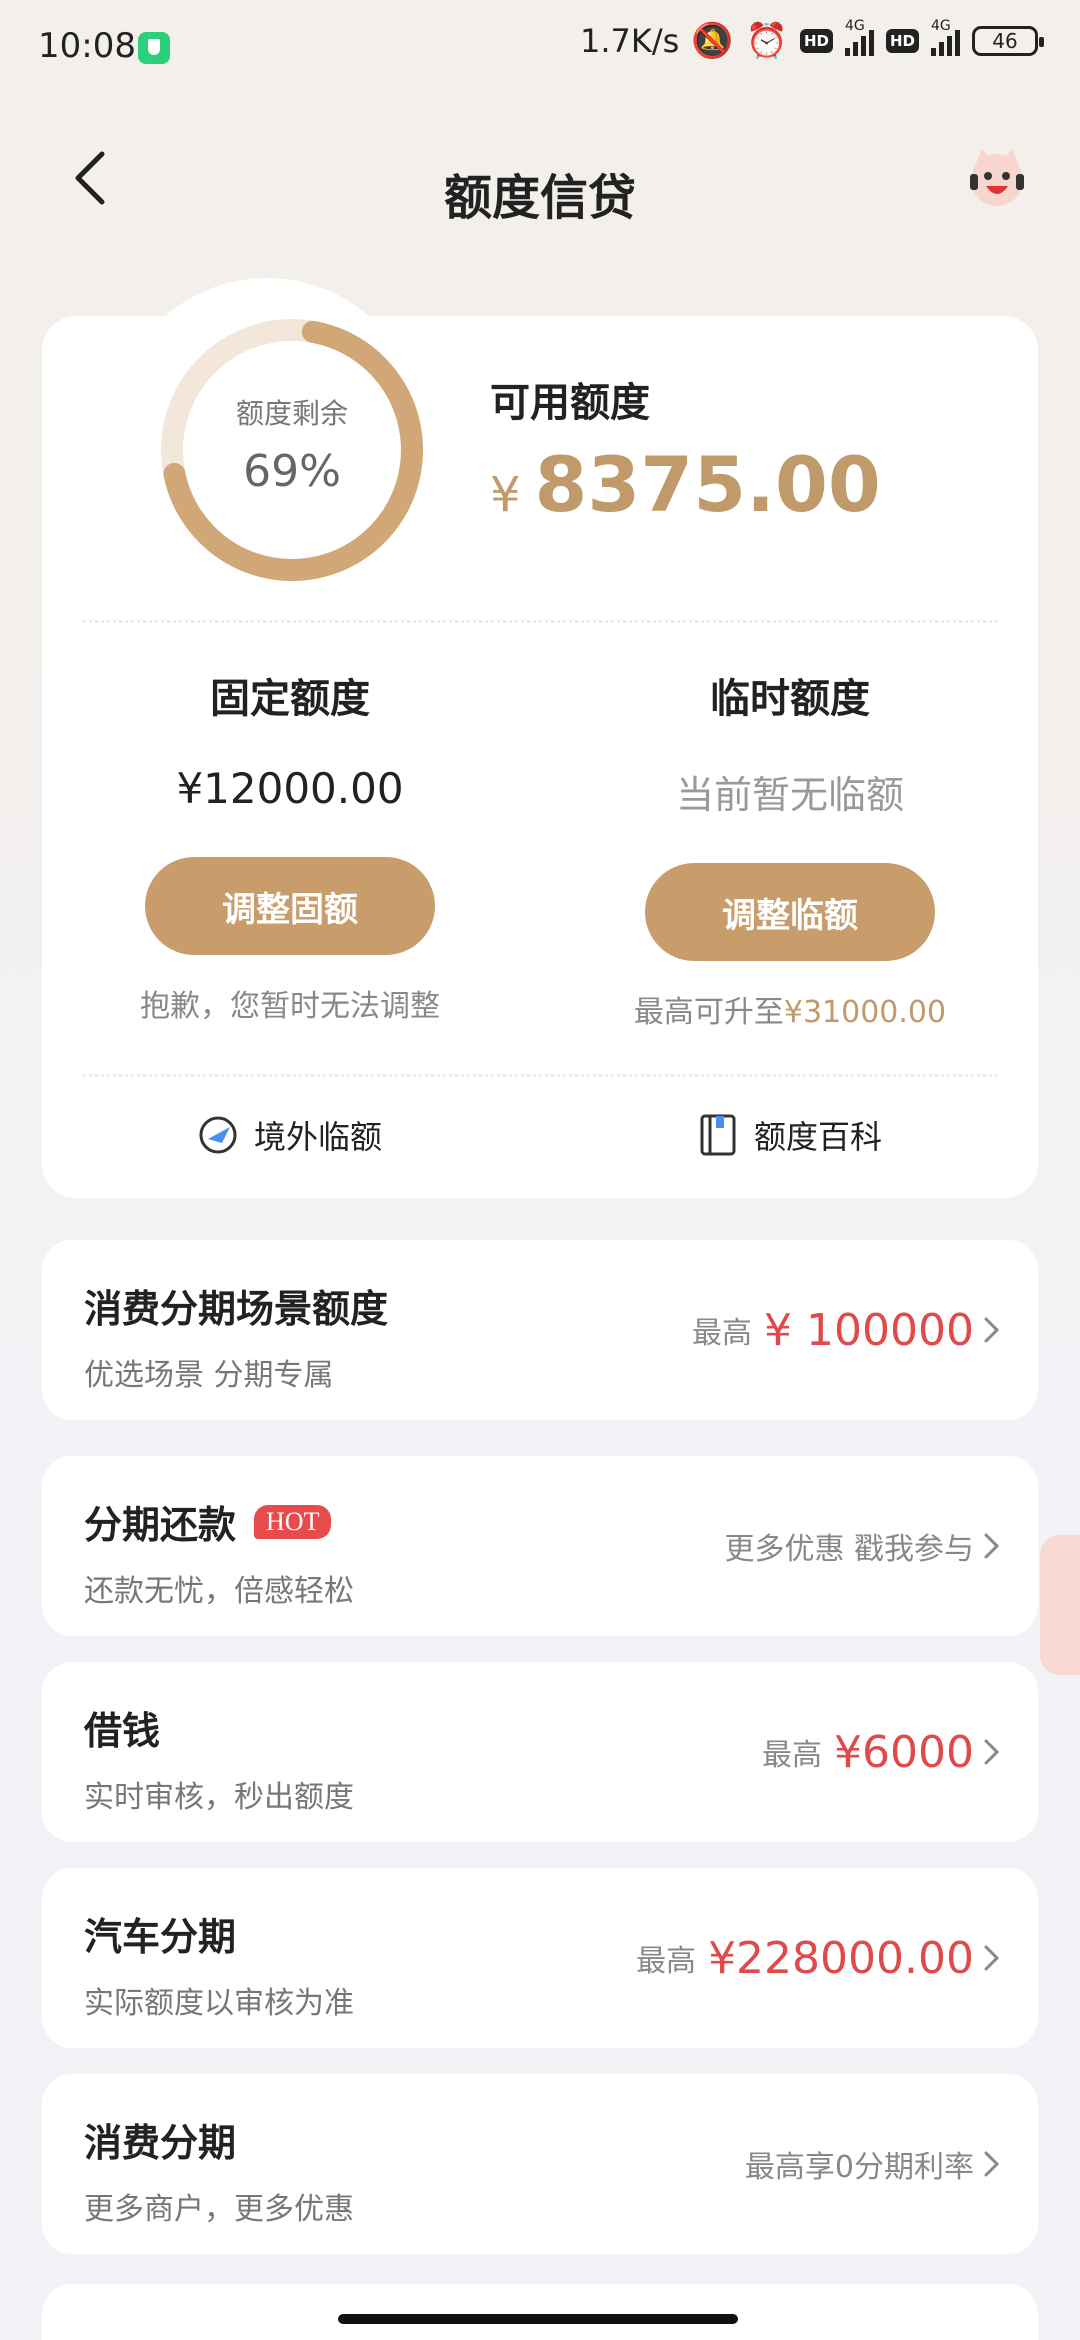 This screenshot has width=1080, height=2340. Describe the element at coordinates (859, 2167) in the screenshot. I see `list-item-promo: 最高享0分期利率` at that location.